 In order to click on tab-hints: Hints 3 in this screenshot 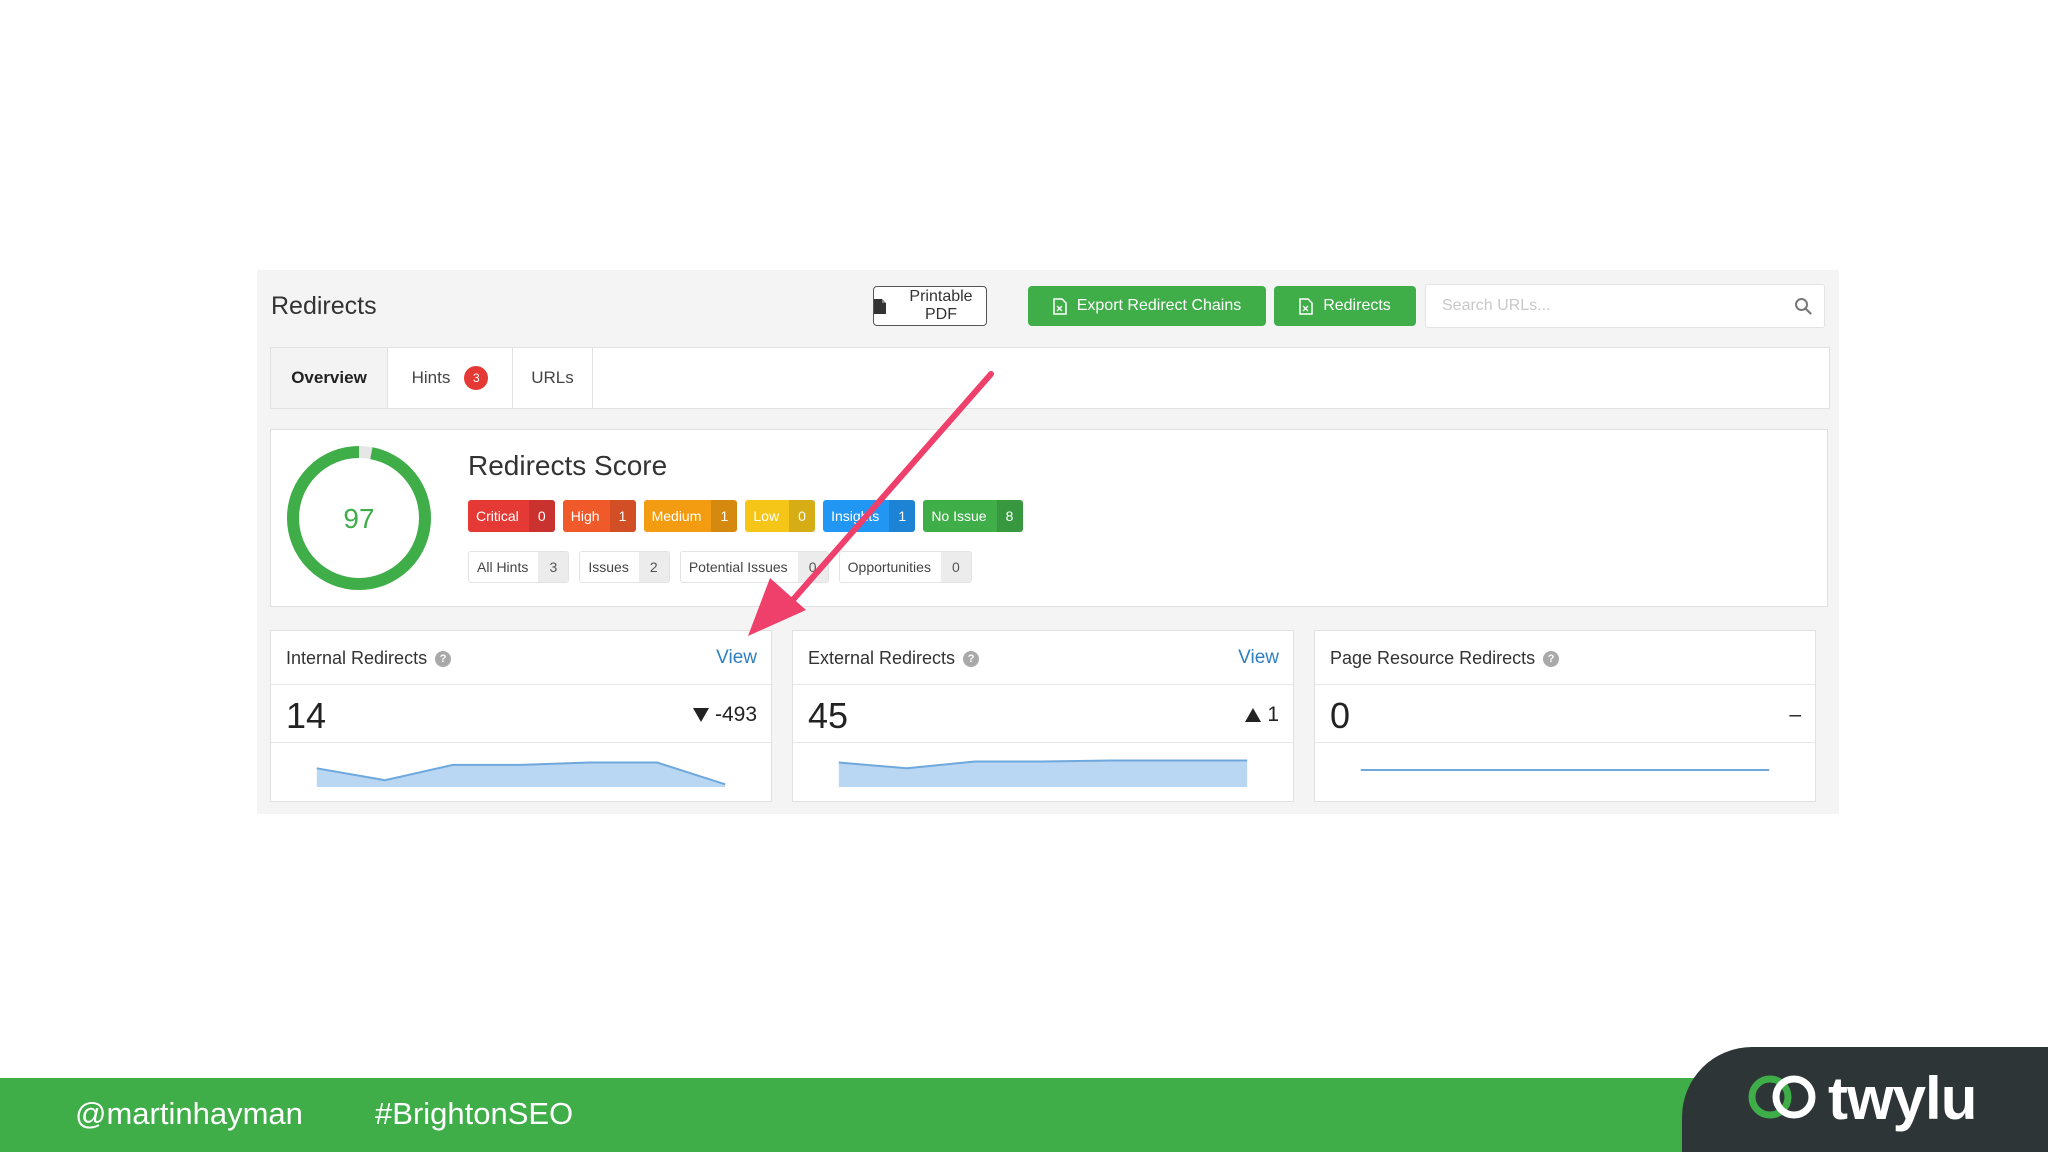, I will do `click(450, 378)`.